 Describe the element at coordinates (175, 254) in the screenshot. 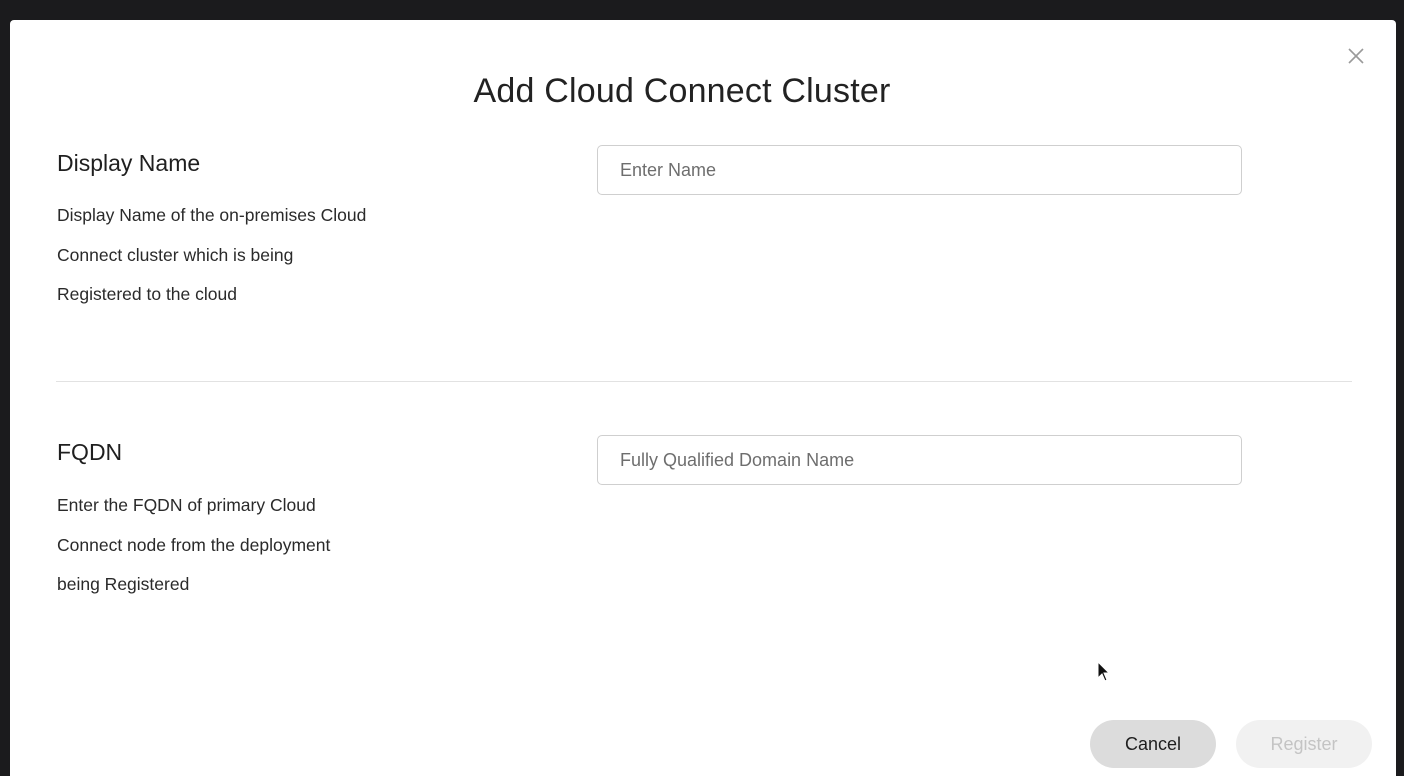

I see `display-name-description-line: Connect cluster which is being` at that location.